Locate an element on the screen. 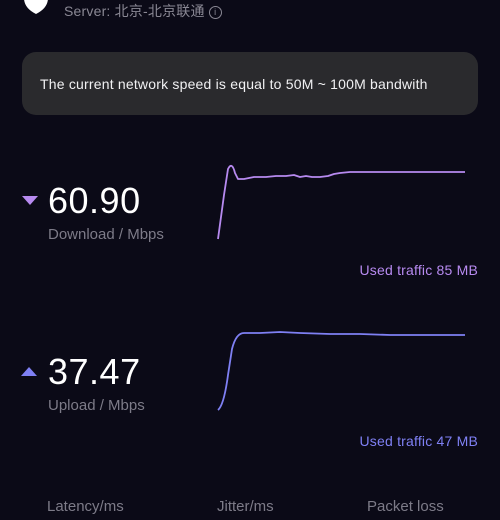 The height and width of the screenshot is (520, 500). server-label: Server: 北京-北京联通 is located at coordinates (134, 11).